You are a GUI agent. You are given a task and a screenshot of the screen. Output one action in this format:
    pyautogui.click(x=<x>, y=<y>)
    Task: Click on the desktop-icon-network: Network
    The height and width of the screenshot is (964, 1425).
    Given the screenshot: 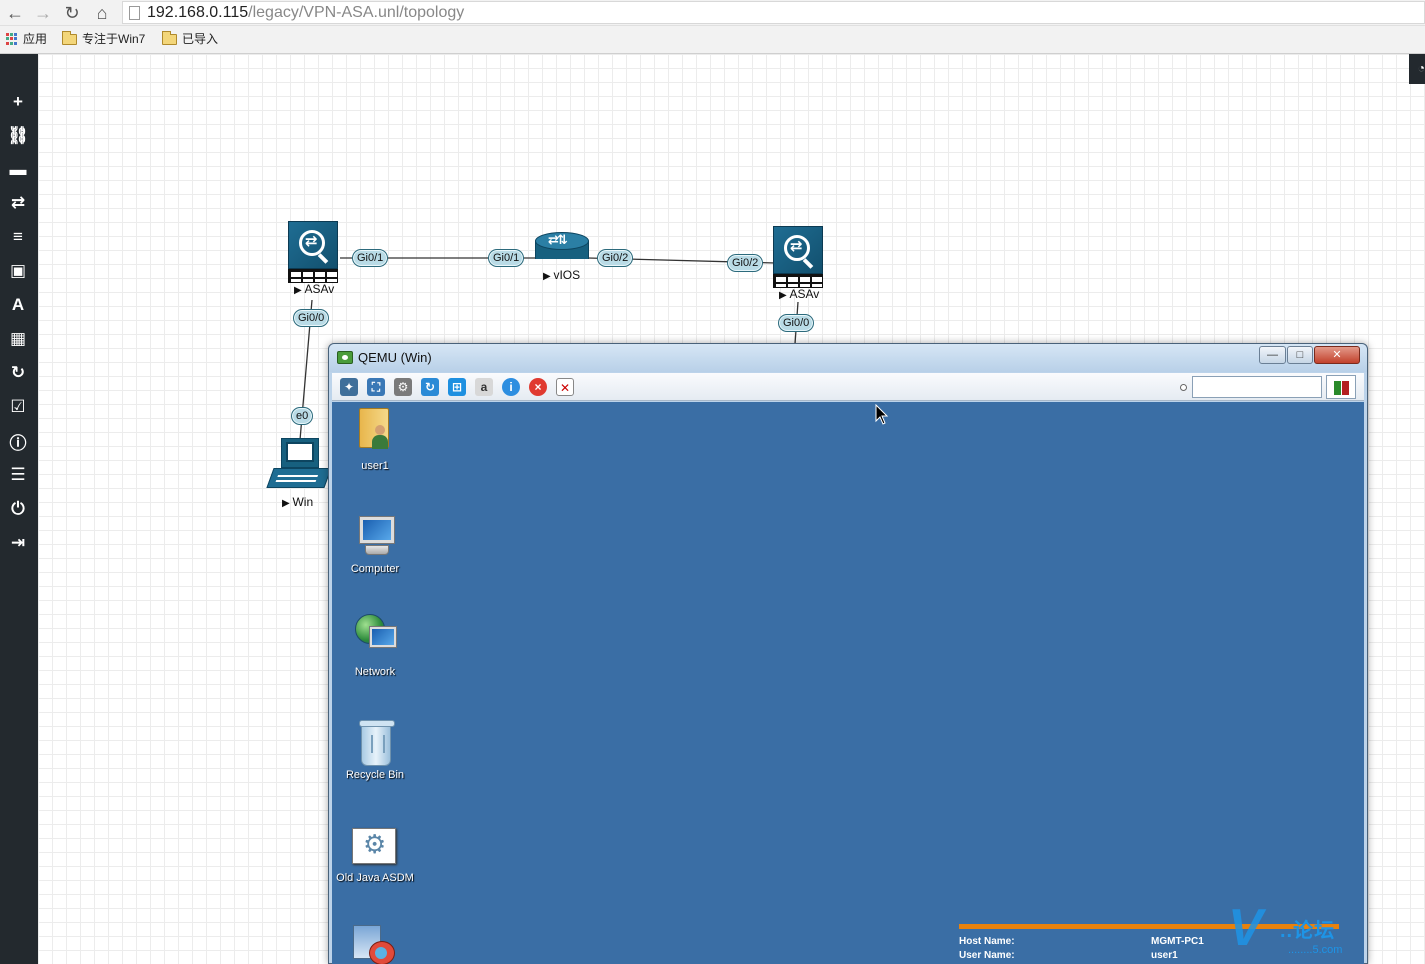 What is the action you would take?
    pyautogui.click(x=375, y=649)
    